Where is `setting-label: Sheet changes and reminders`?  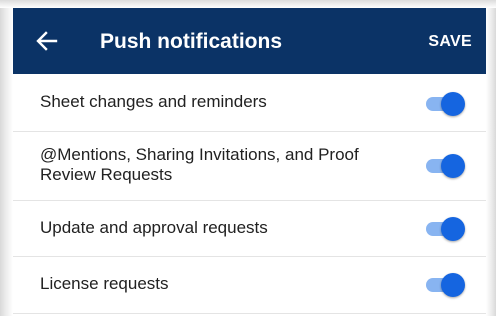
setting-label: Sheet changes and reminders is located at coordinates (153, 101).